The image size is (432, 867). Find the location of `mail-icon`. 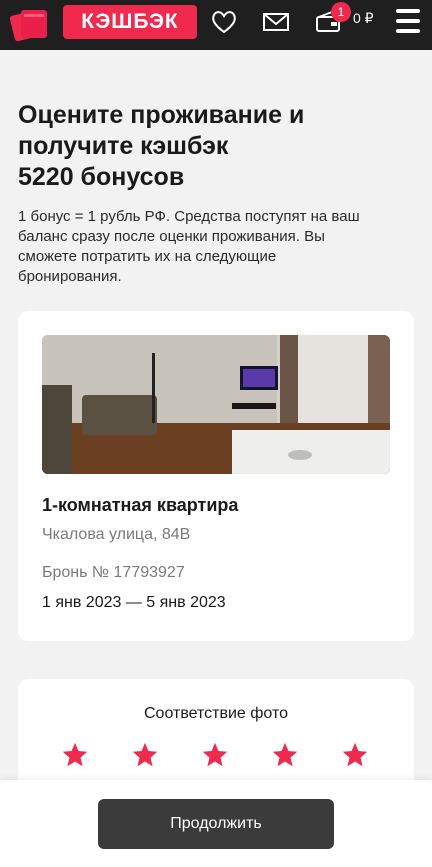

mail-icon is located at coordinates (276, 22).